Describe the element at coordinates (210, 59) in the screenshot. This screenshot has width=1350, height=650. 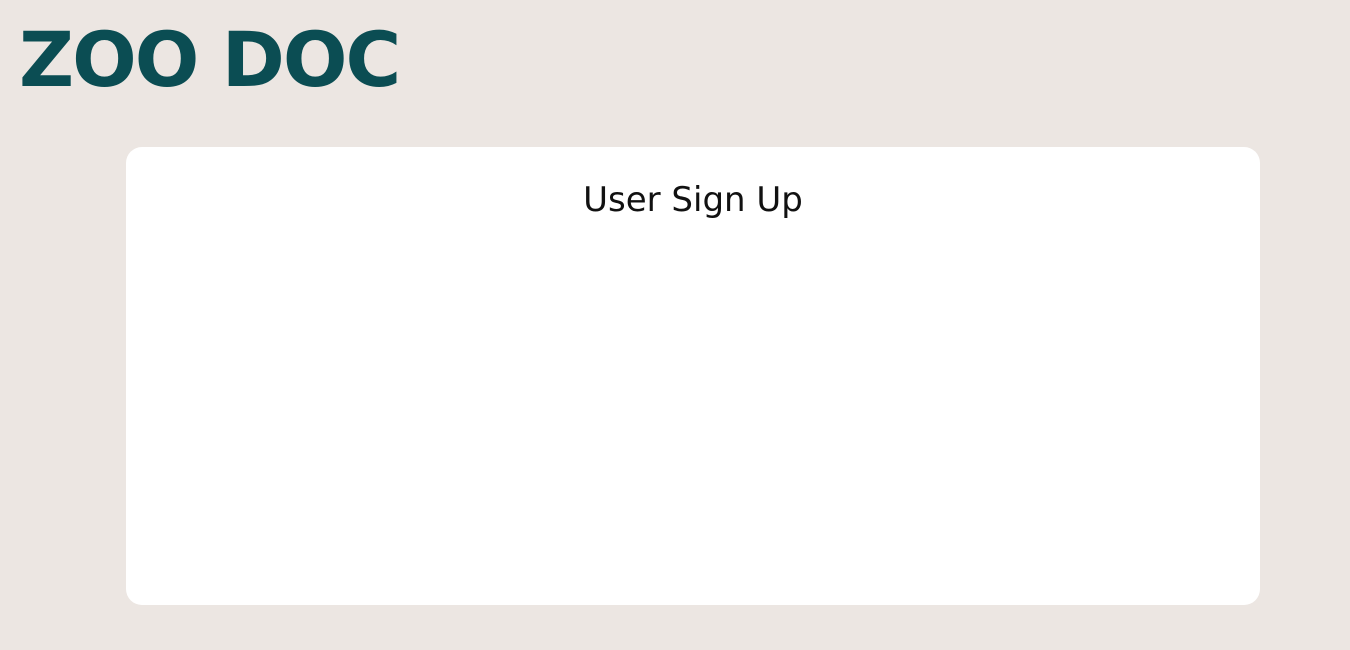
I see `brand-logo: ZOO DOC` at that location.